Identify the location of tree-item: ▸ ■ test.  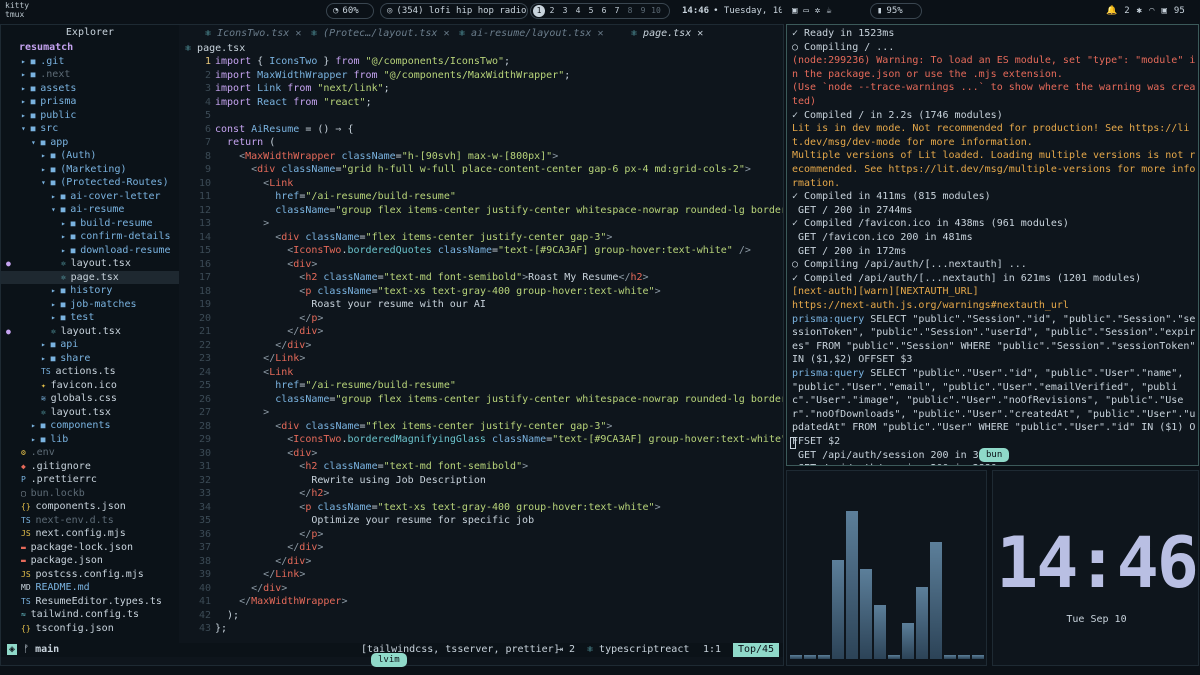
(90, 318).